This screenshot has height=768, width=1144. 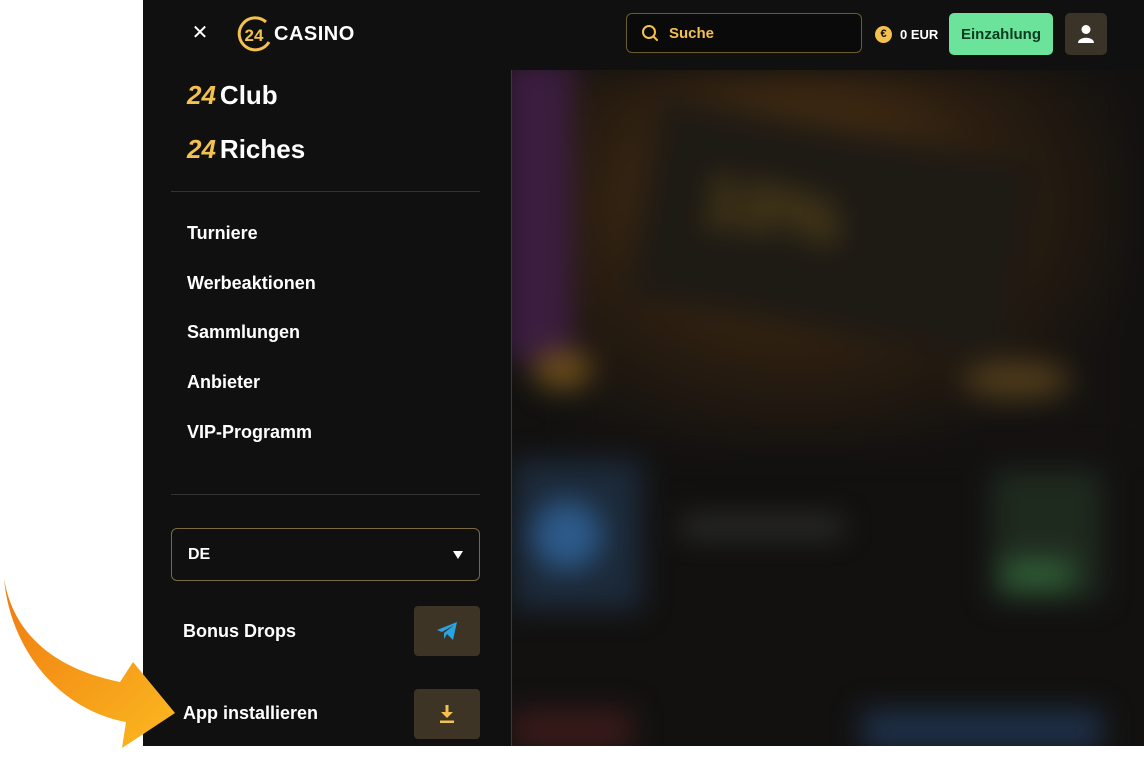 I want to click on chevron-down-icon, so click(x=458, y=554).